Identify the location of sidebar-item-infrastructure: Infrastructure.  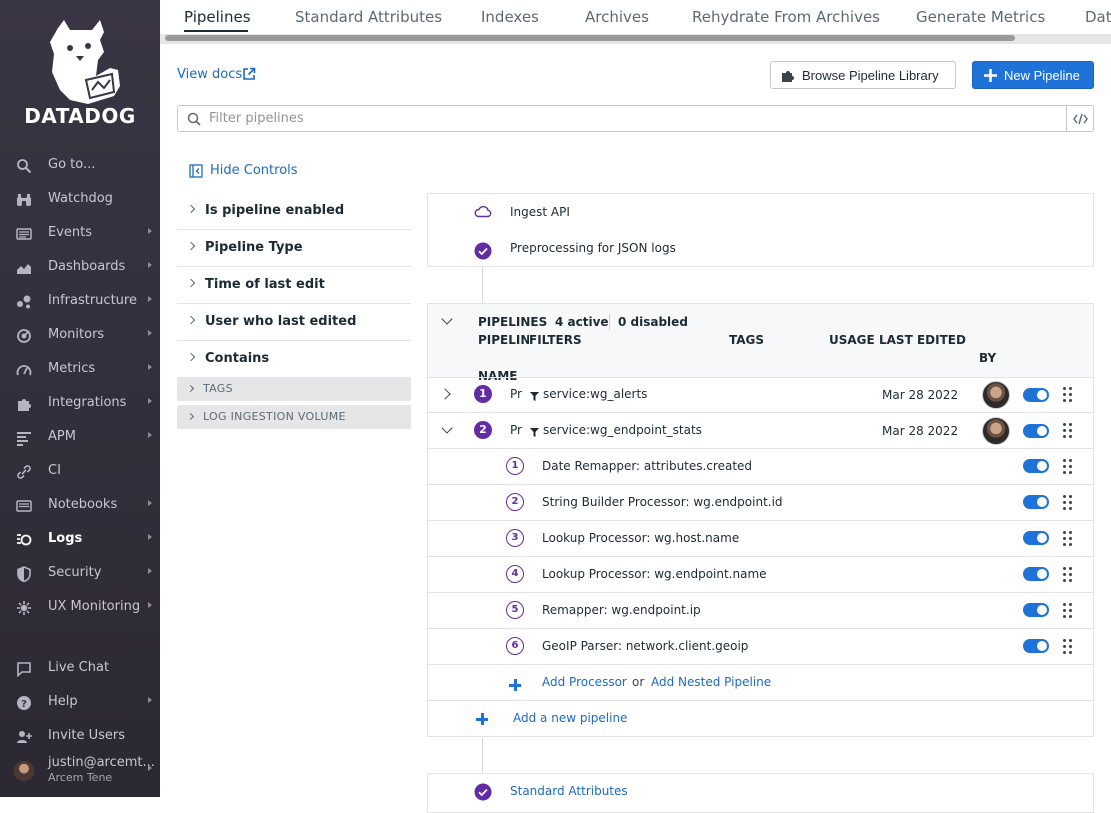
(80, 301).